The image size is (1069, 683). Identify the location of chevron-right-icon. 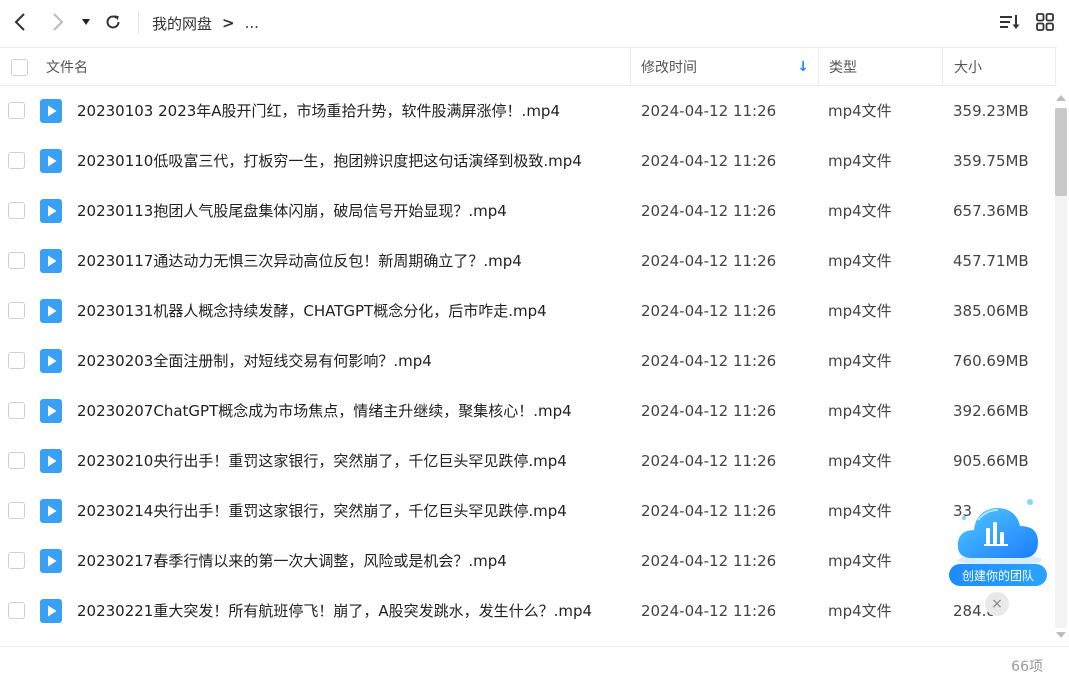
(58, 22).